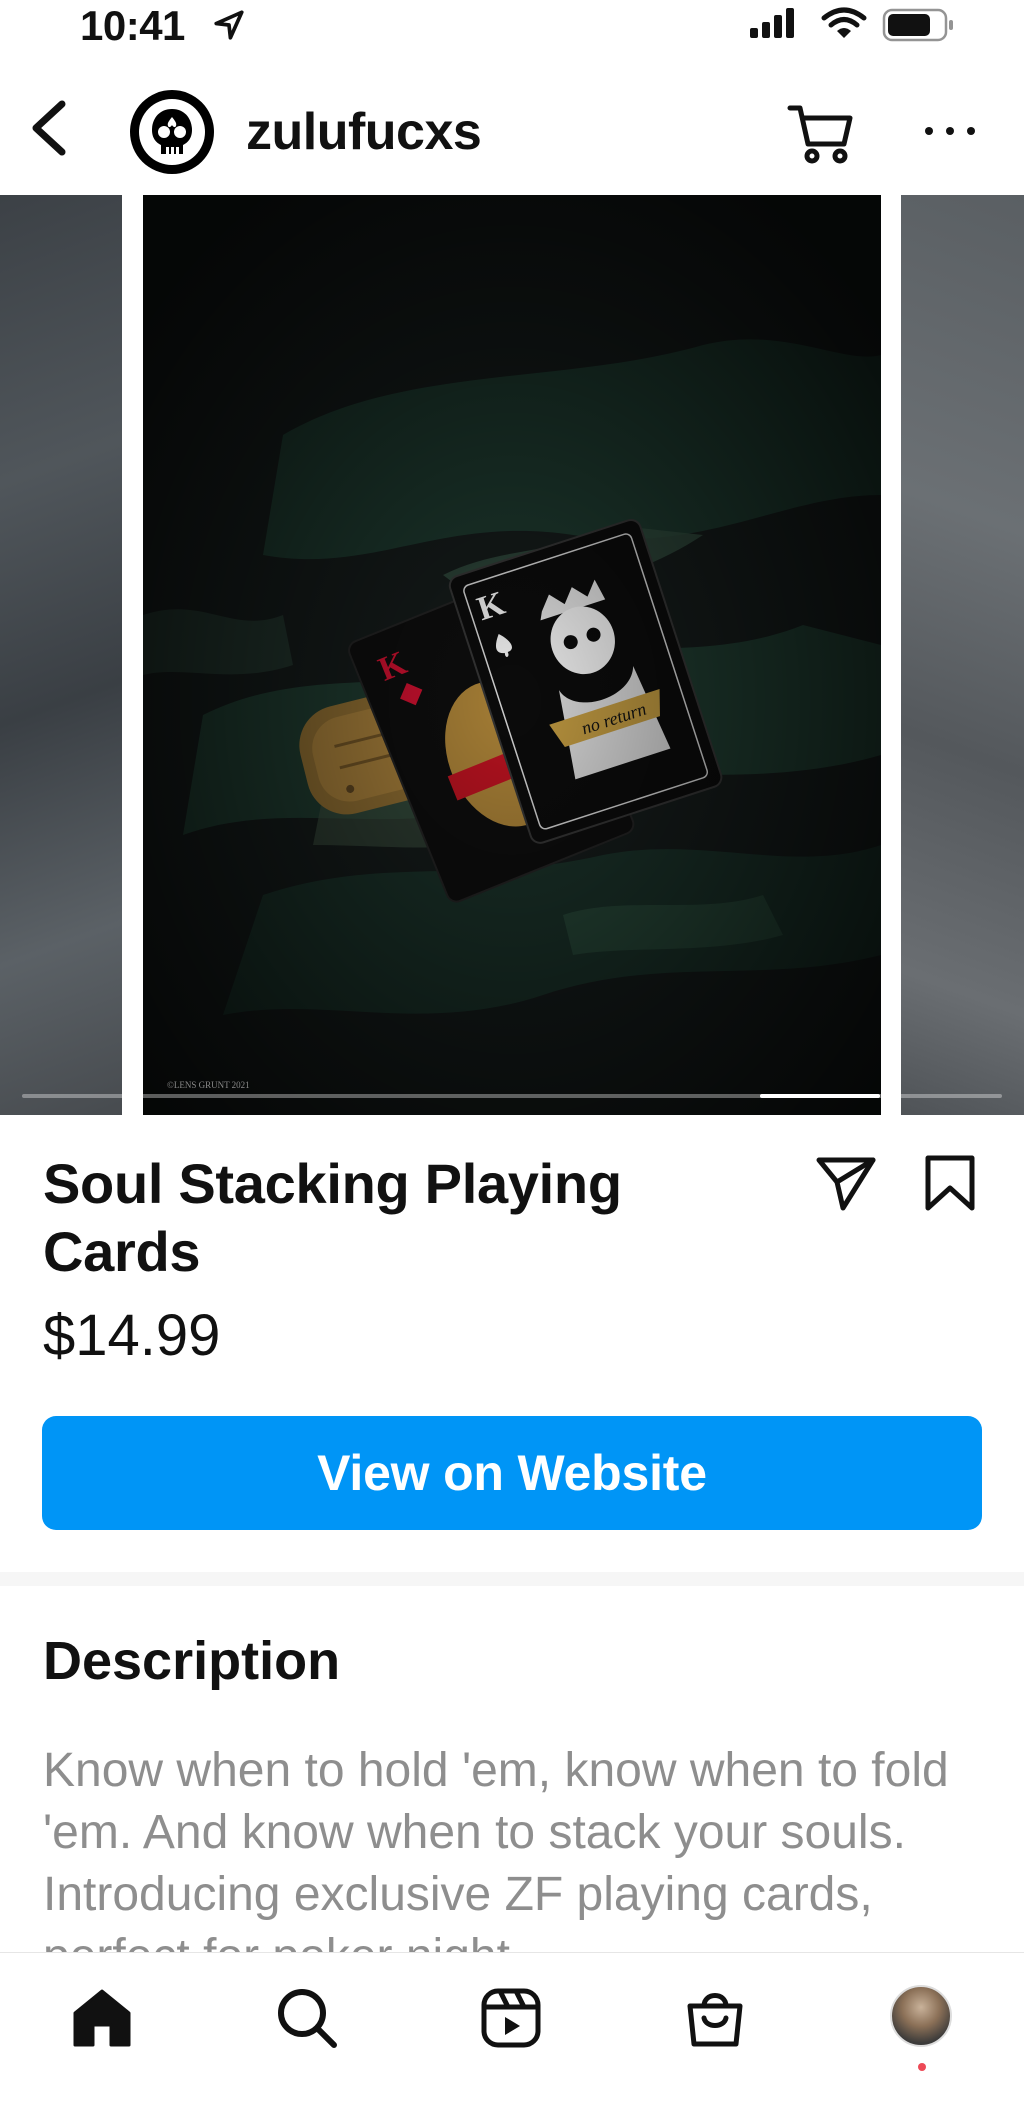  I want to click on send-icon, so click(846, 1184).